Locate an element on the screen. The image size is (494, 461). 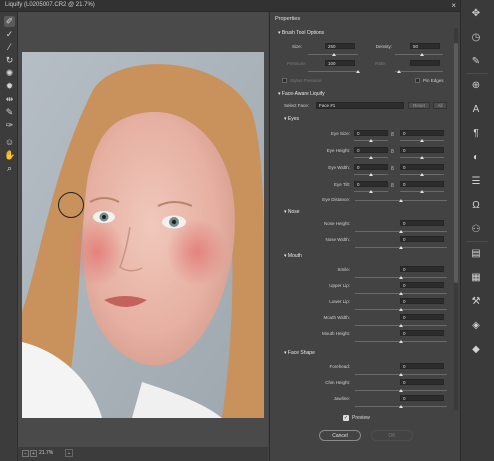
pressure-field: 100 is located at coordinates (340, 63).